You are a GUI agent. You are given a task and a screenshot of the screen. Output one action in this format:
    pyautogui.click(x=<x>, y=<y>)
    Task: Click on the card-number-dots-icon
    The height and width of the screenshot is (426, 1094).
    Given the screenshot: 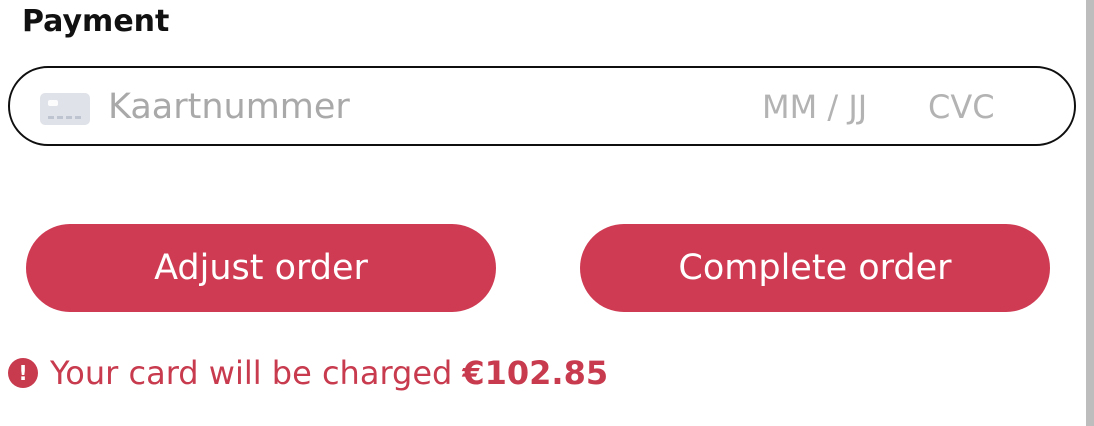 What is the action you would take?
    pyautogui.click(x=65, y=117)
    